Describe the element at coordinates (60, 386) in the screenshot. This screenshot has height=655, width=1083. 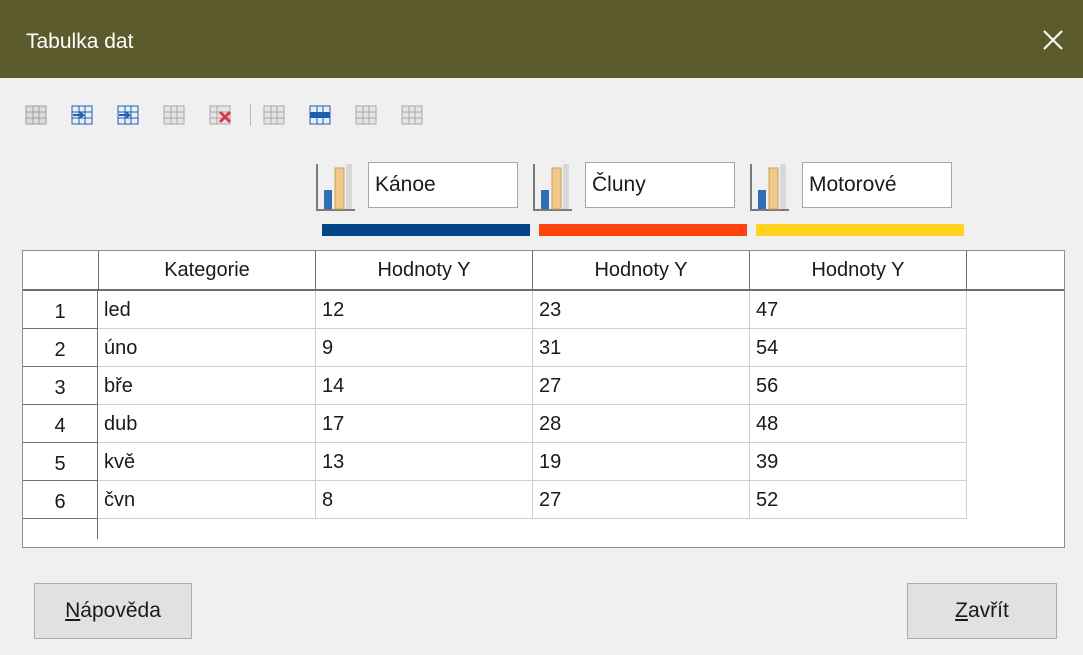
I see `row-number: 3` at that location.